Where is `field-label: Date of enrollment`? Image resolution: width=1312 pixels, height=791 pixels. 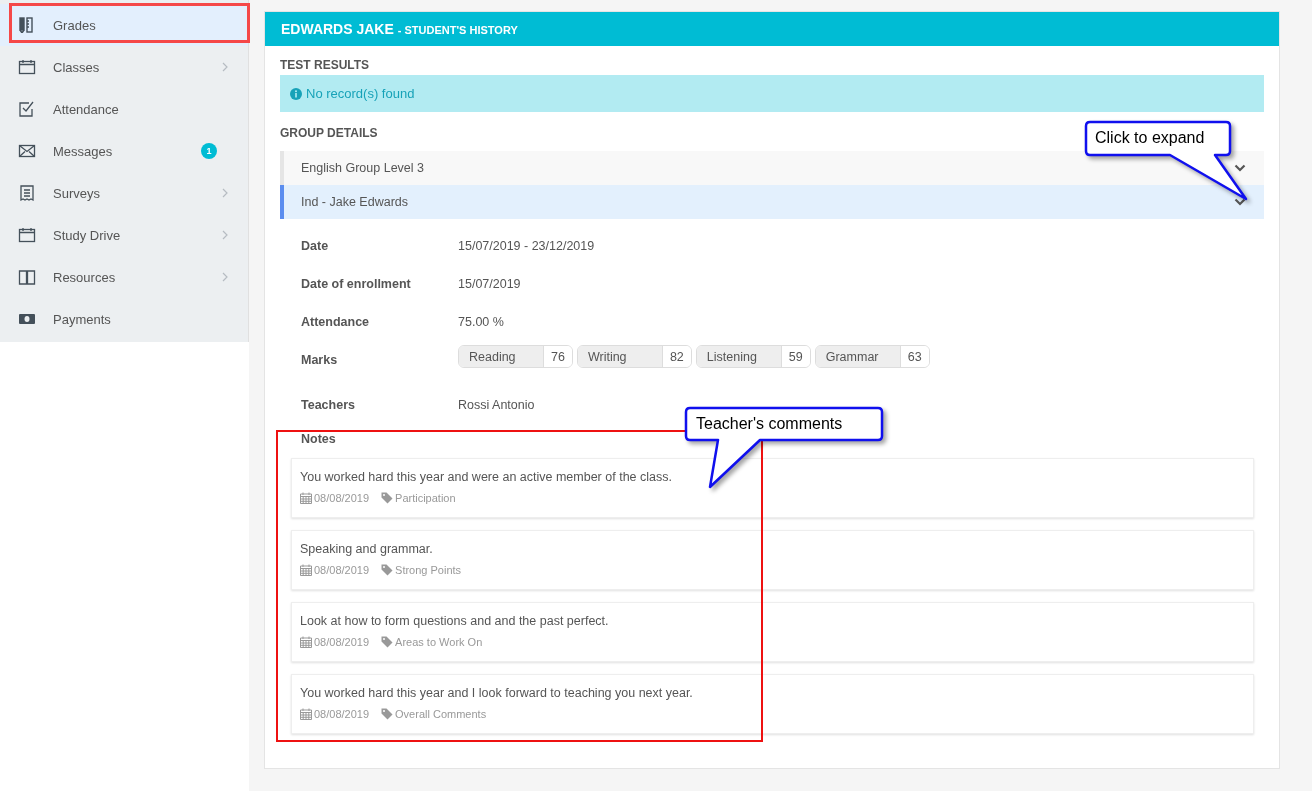 field-label: Date of enrollment is located at coordinates (356, 284).